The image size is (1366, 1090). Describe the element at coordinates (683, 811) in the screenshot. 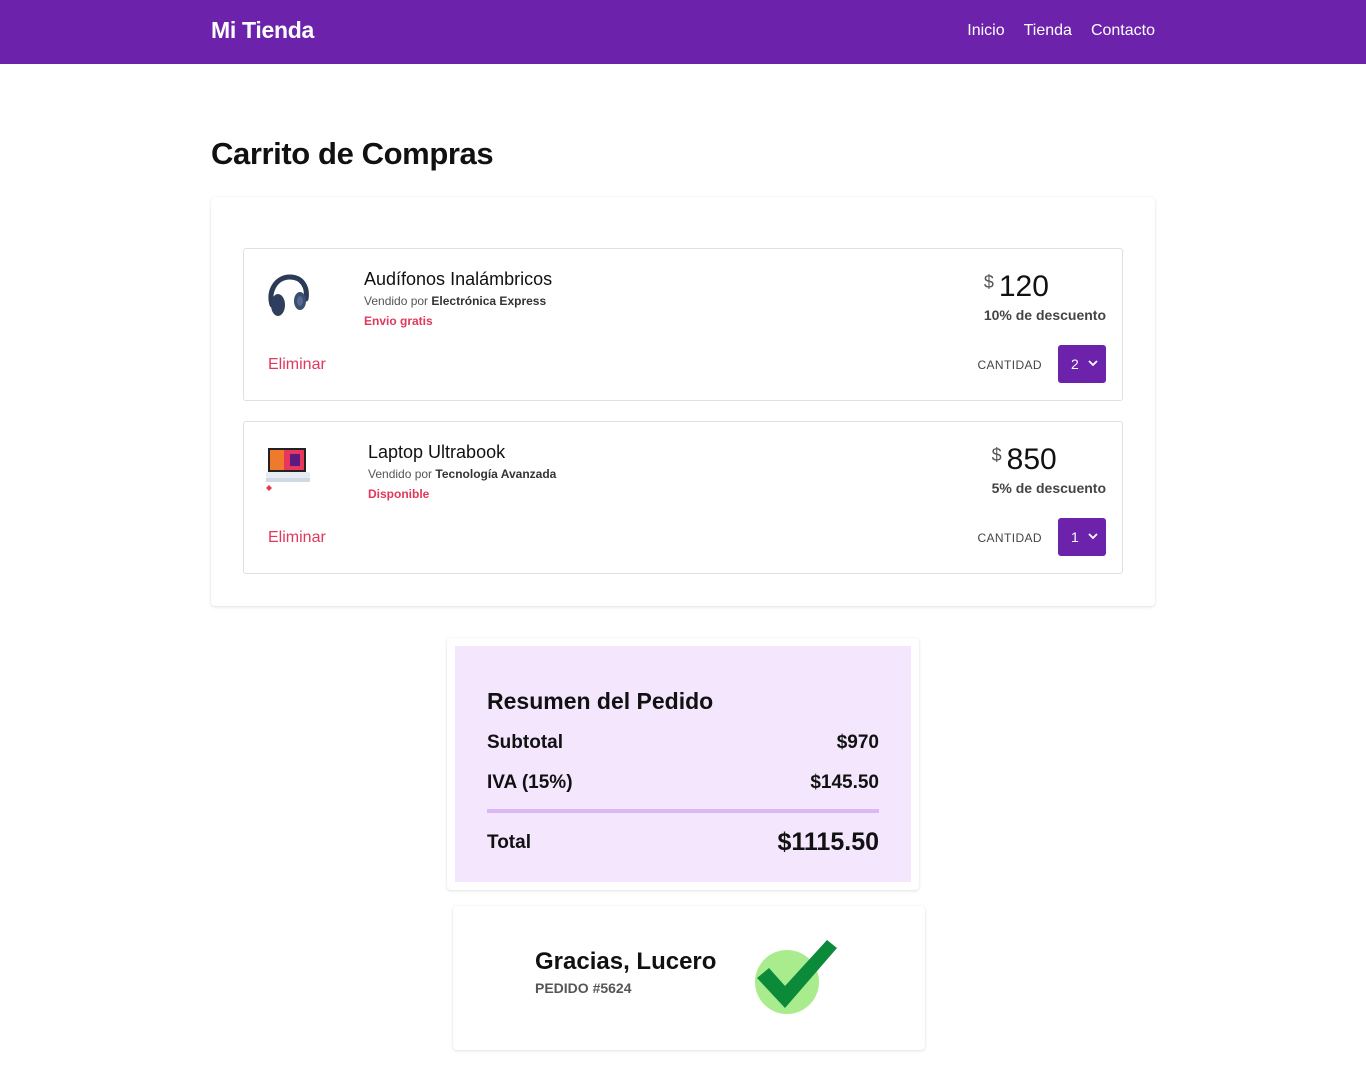

I see `summary-divider` at that location.